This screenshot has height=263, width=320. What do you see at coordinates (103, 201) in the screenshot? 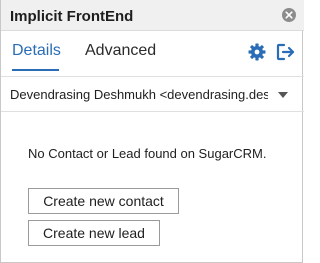
I see `create-contact-button: Create new contact` at bounding box center [103, 201].